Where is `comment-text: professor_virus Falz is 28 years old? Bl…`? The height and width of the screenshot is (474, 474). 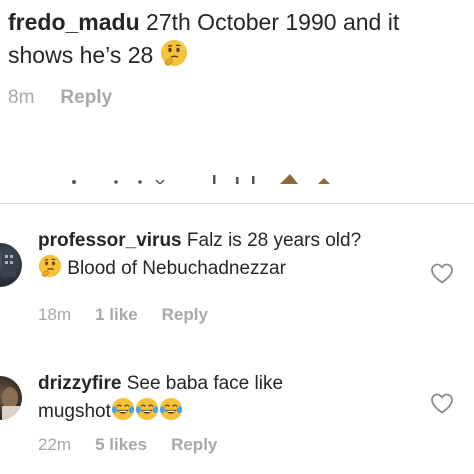
comment-text: professor_virus Falz is 28 years old? Bl… is located at coordinates (223, 254).